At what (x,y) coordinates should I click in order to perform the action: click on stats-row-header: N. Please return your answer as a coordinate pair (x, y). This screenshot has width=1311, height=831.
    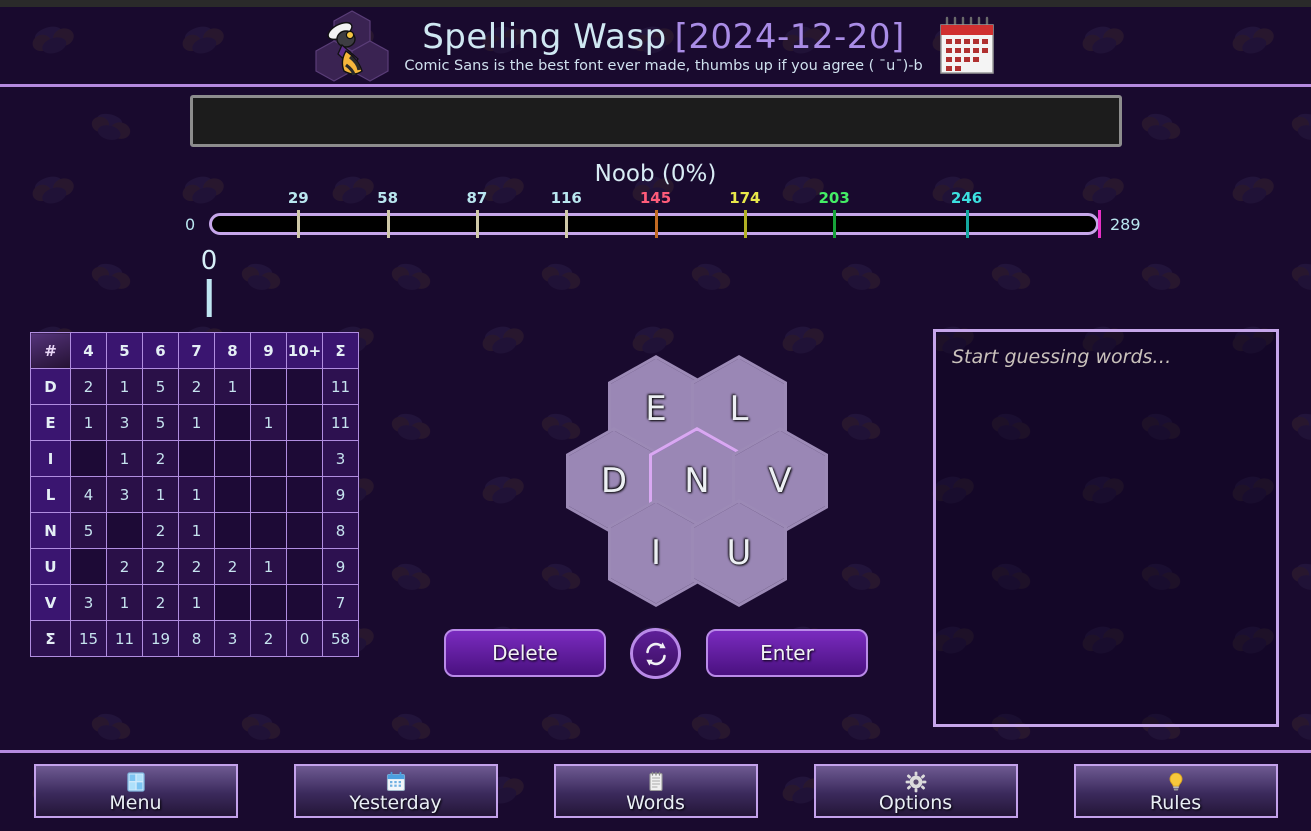
    Looking at the image, I should click on (50, 530).